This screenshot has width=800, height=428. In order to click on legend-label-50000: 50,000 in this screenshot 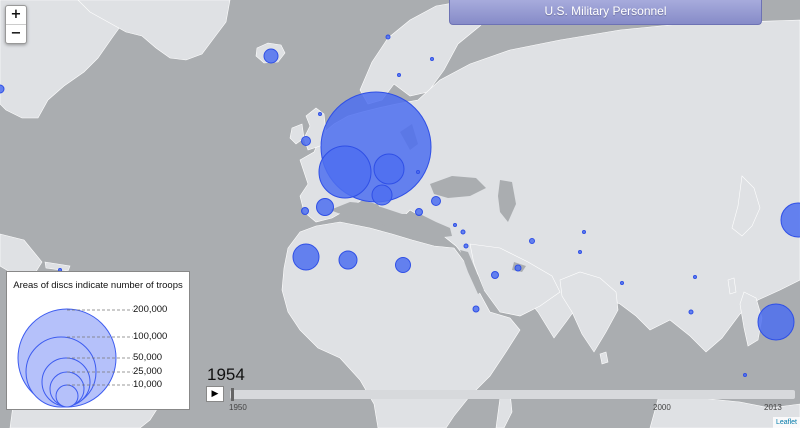, I will do `click(148, 357)`.